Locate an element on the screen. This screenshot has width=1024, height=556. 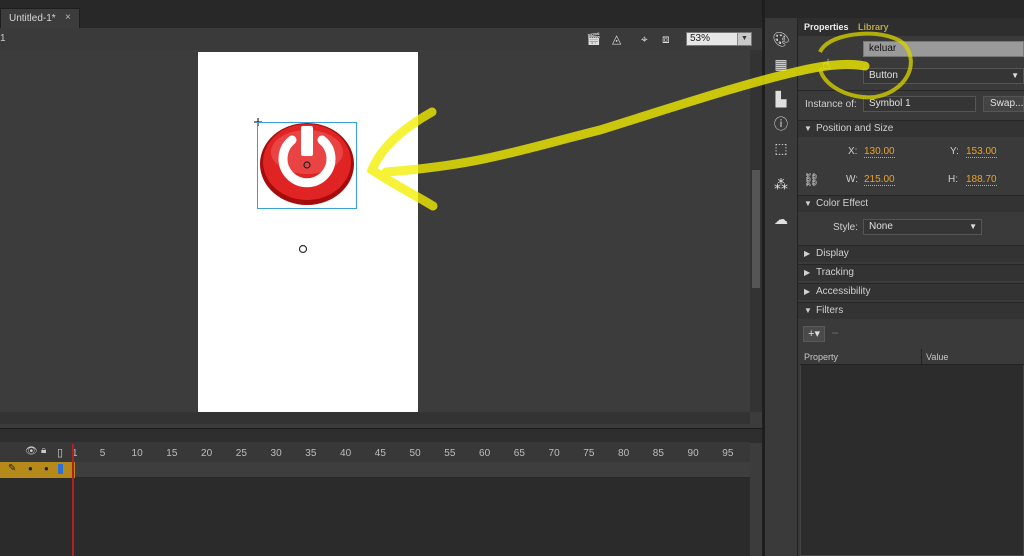
annotation-arrow is located at coordinates (618, 135).